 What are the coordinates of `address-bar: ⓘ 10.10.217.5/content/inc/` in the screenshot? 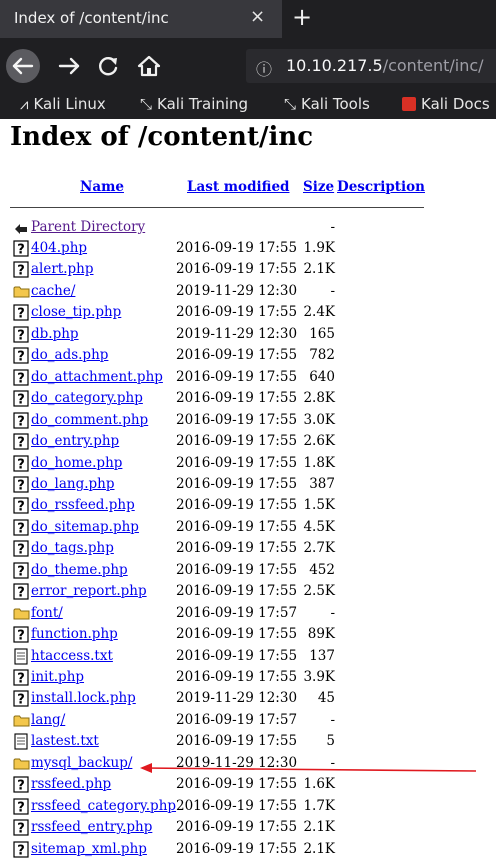 It's located at (371, 66).